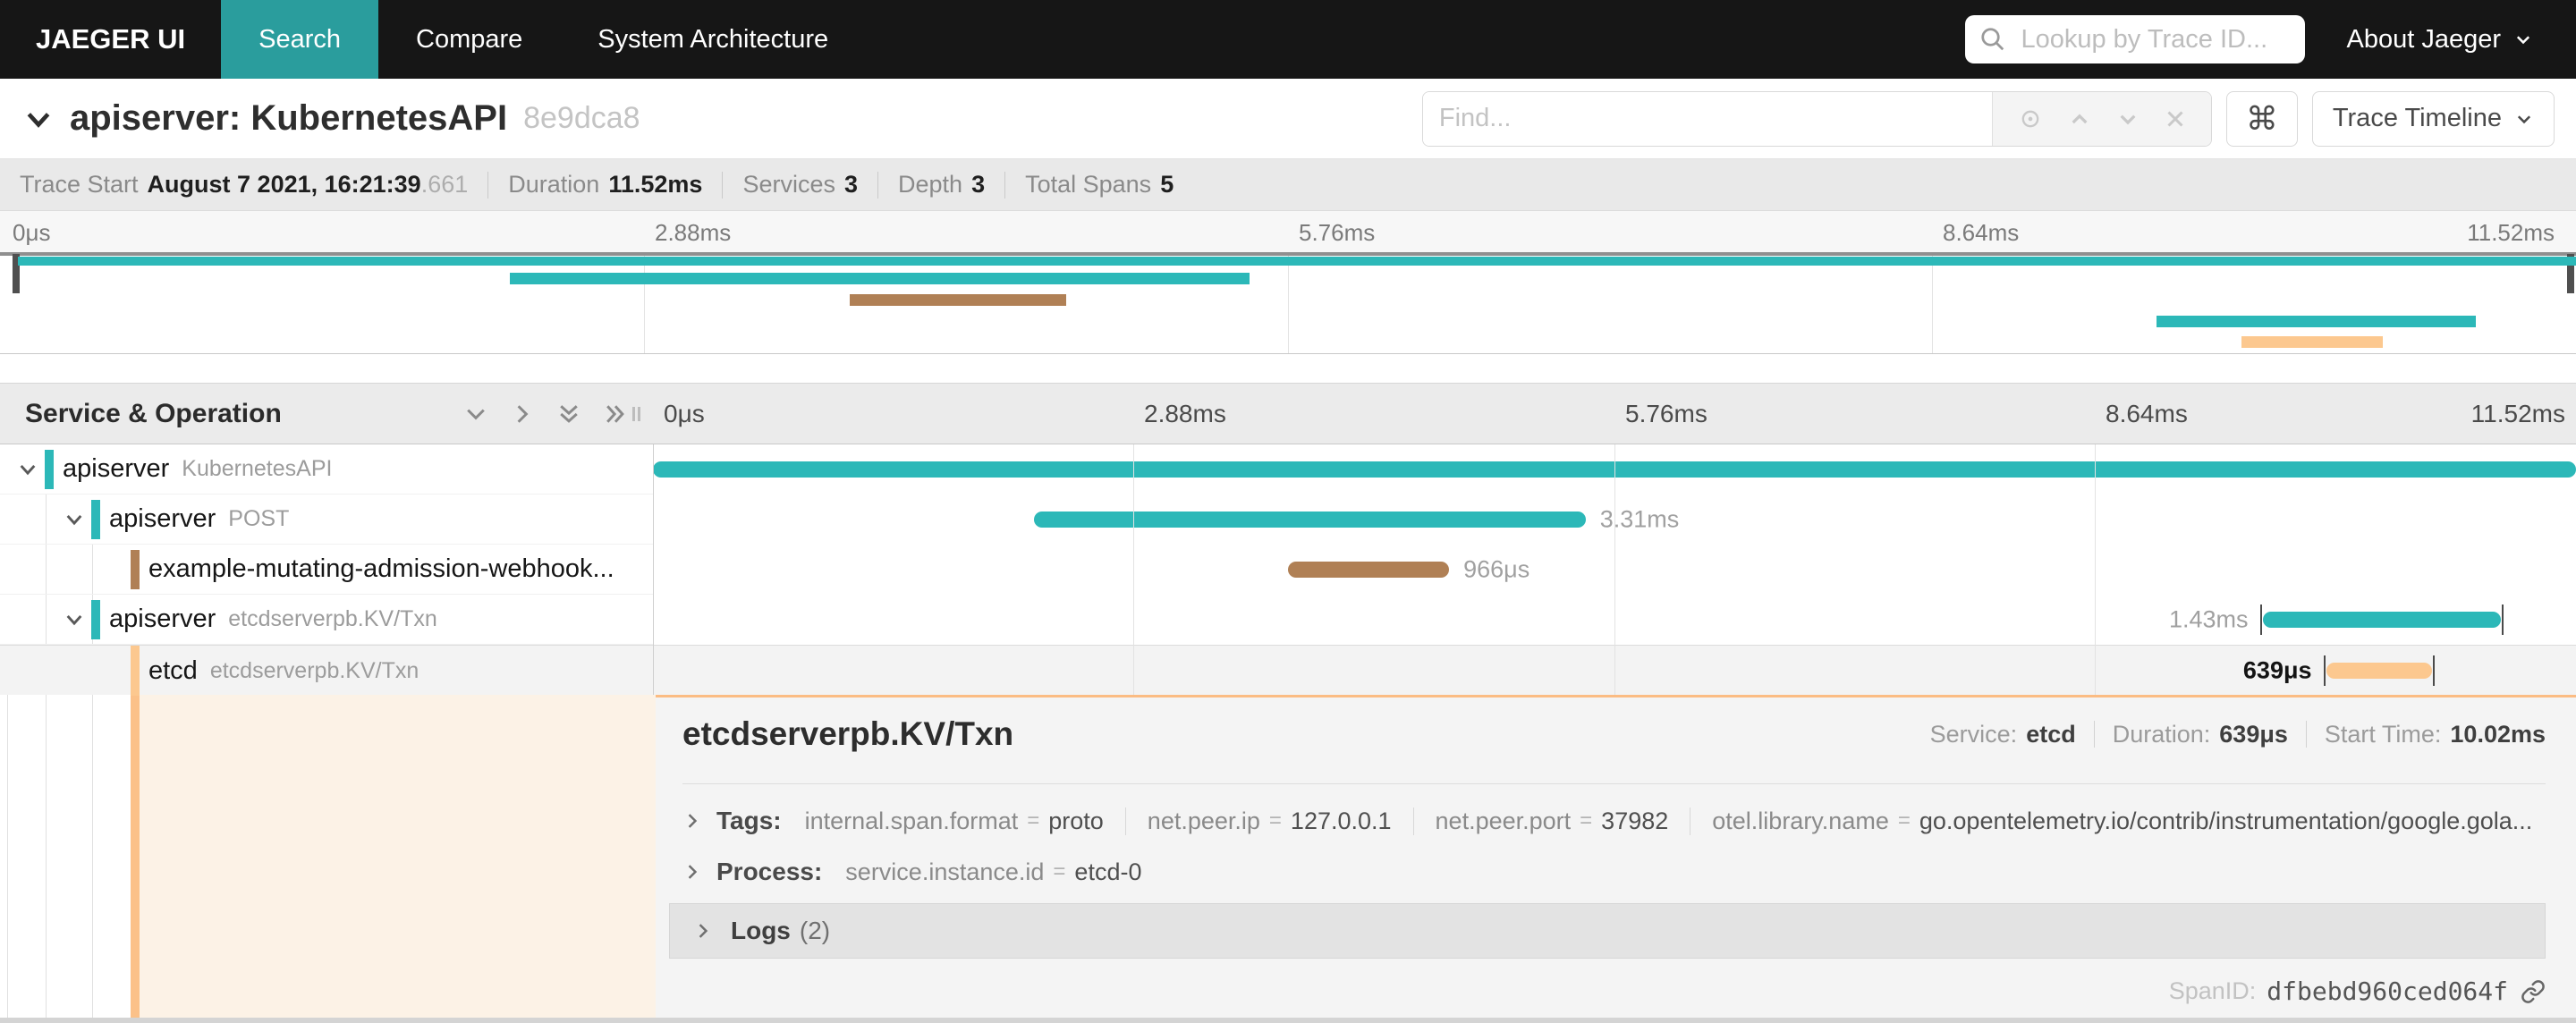 The height and width of the screenshot is (1023, 2576). I want to click on span-row-apiserver-post: apiserver POST 3.31ms, so click(1288, 520).